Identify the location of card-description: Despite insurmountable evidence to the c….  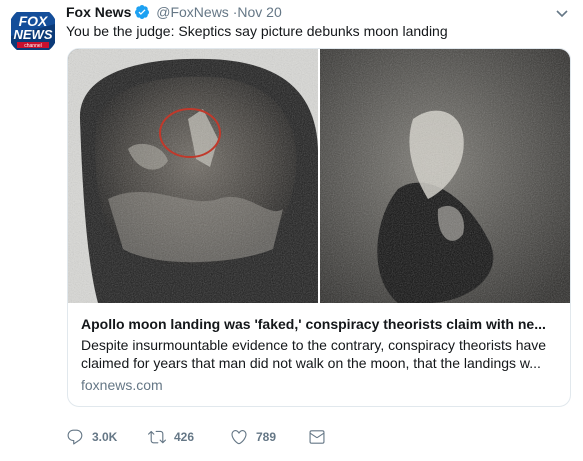
(314, 354).